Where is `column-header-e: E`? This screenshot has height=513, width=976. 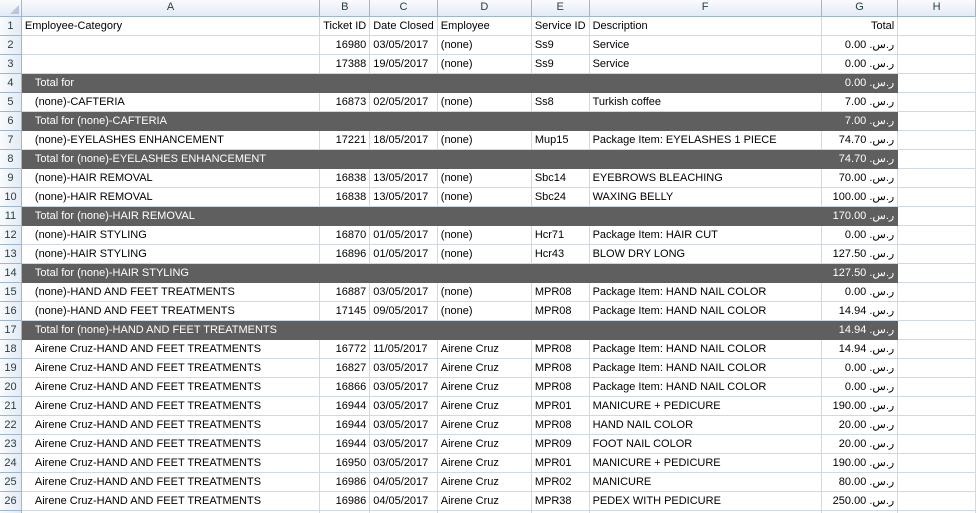
column-header-e: E is located at coordinates (560, 8).